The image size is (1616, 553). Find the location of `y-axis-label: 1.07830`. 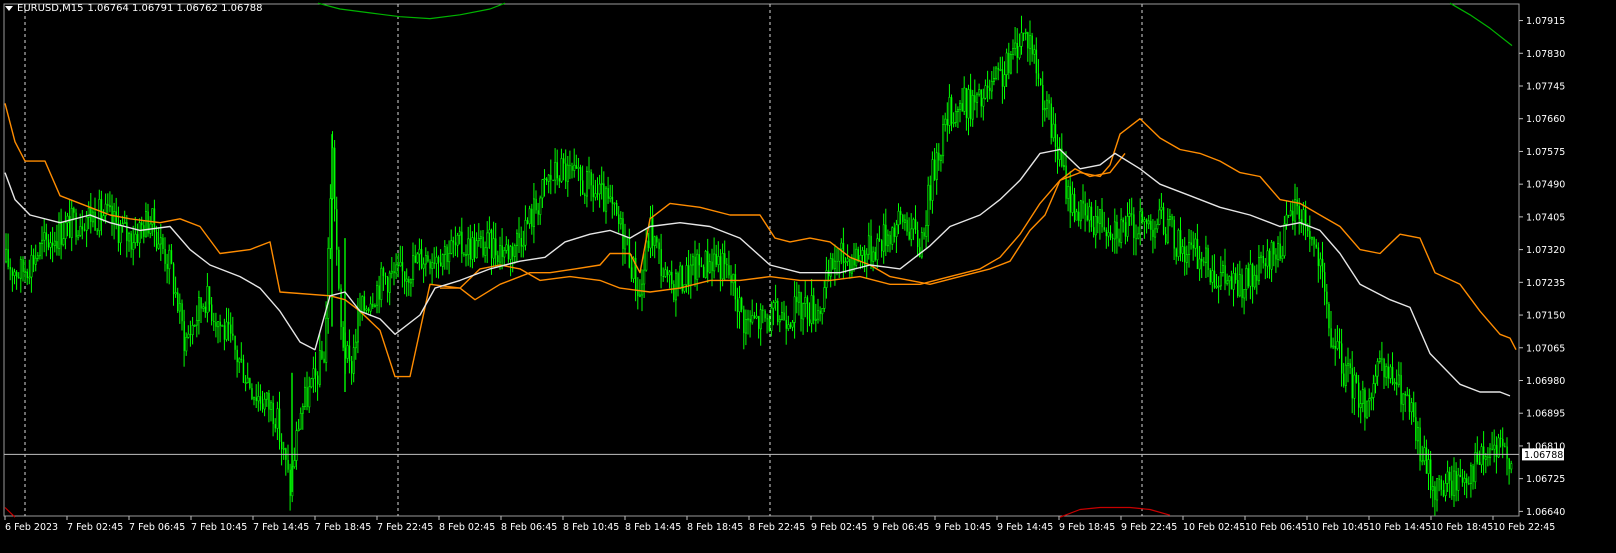

y-axis-label: 1.07830 is located at coordinates (1545, 54).